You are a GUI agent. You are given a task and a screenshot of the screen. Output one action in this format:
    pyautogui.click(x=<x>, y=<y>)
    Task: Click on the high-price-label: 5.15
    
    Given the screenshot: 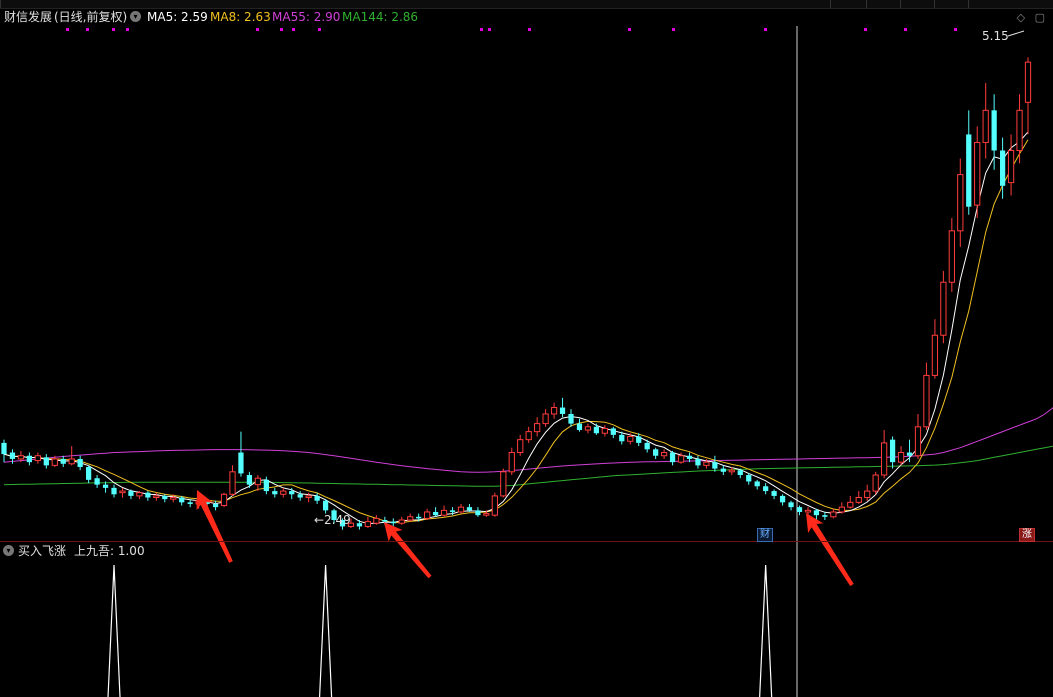 What is the action you would take?
    pyautogui.click(x=995, y=36)
    